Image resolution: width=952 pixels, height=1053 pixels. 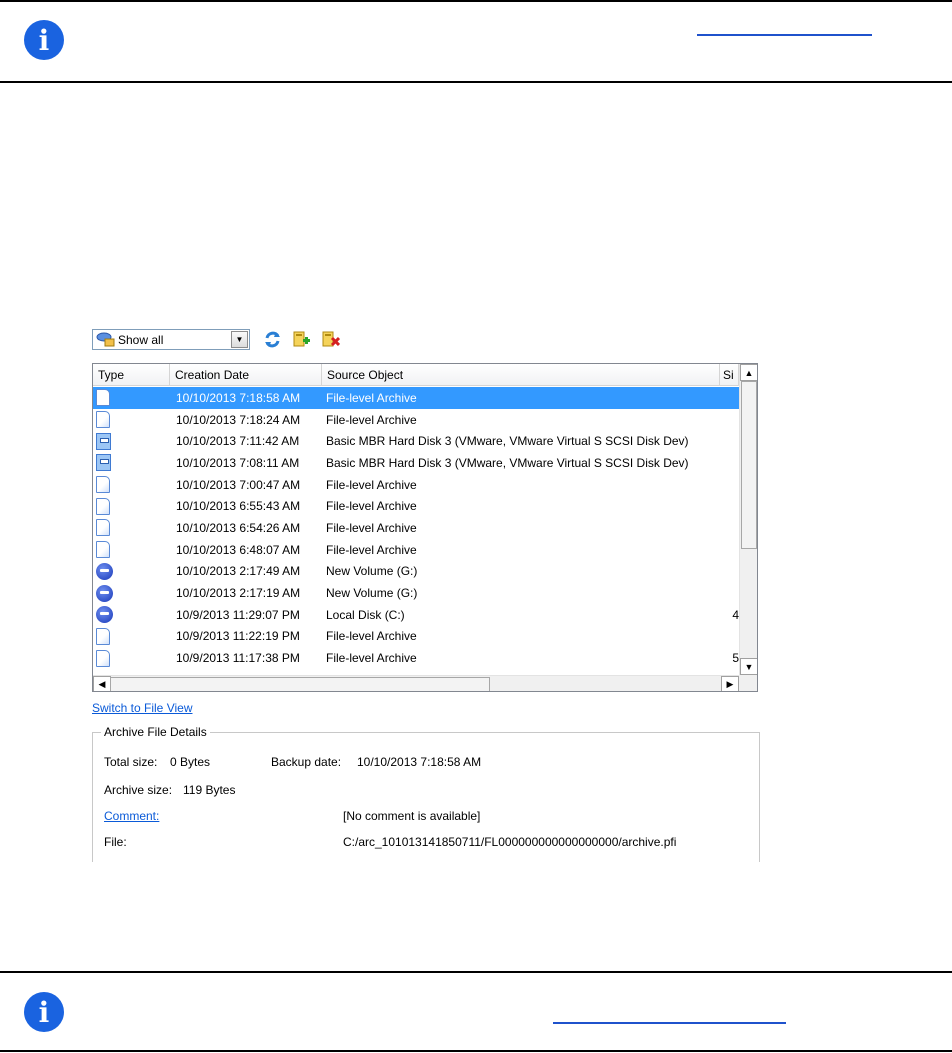 What do you see at coordinates (238, 506) in the screenshot?
I see `creation-date-cell: 10/10/2013 6:55:43 AM` at bounding box center [238, 506].